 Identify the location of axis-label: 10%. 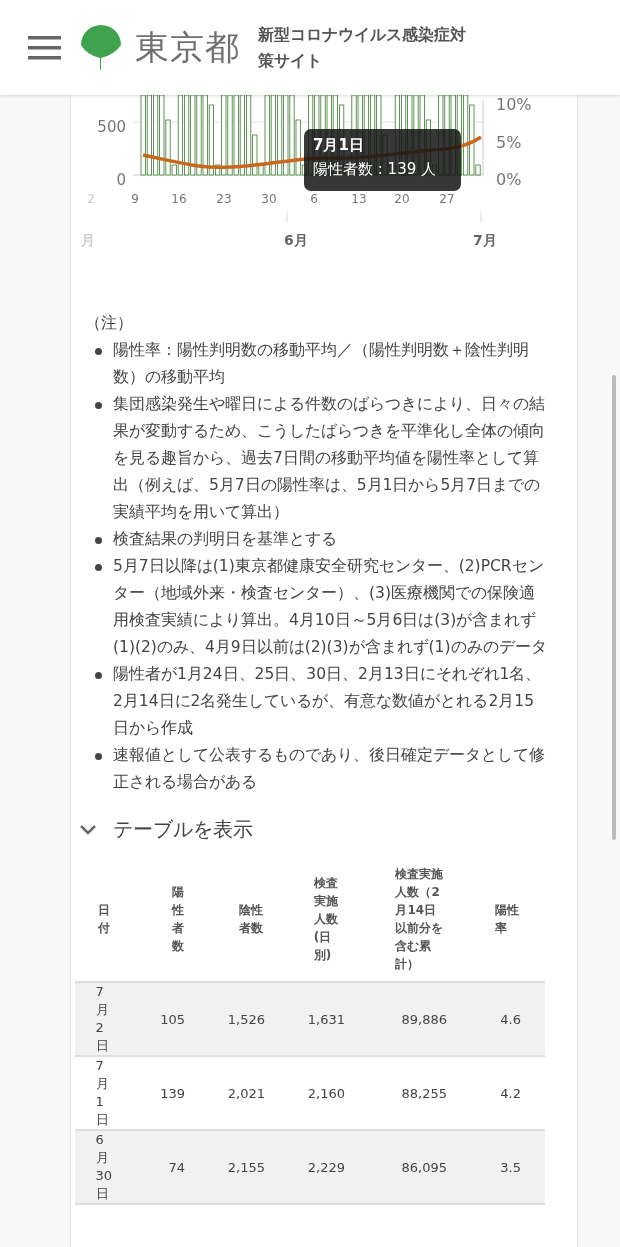
(514, 104).